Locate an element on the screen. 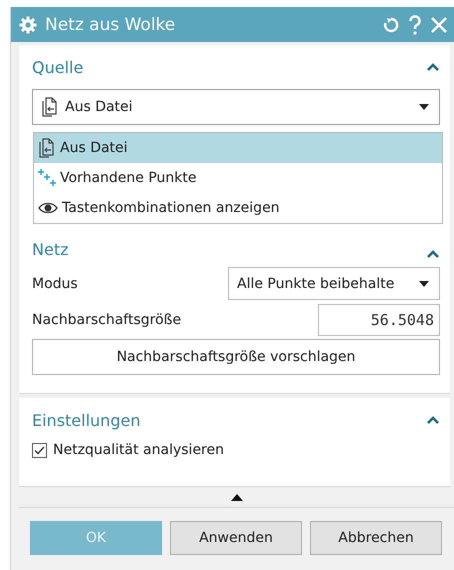 The width and height of the screenshot is (454, 570). field-label: Modus is located at coordinates (55, 284).